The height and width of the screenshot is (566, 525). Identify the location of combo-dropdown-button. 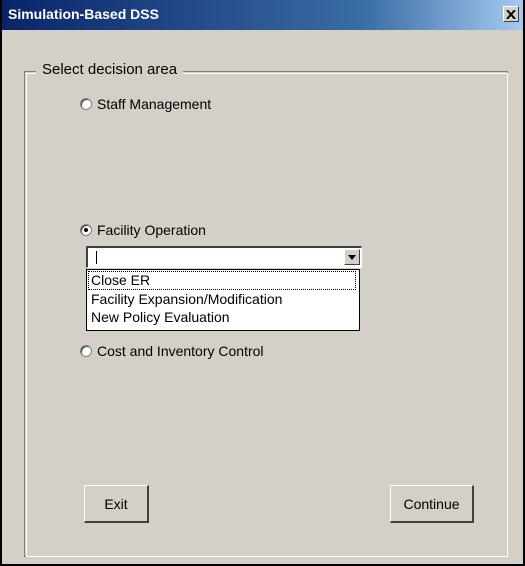
(352, 257).